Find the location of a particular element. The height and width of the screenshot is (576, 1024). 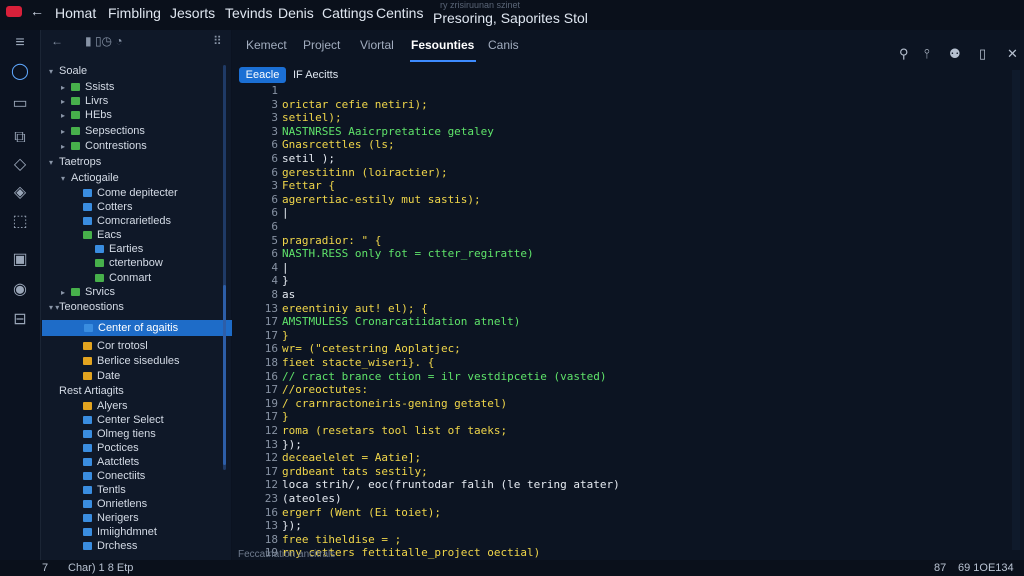

tab-active: Fesounties is located at coordinates (442, 45).